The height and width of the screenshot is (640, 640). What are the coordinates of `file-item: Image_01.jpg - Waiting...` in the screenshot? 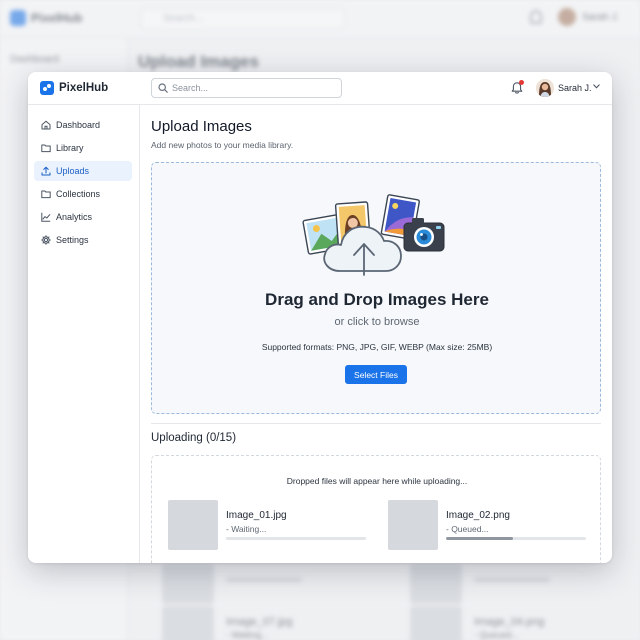 It's located at (268, 526).